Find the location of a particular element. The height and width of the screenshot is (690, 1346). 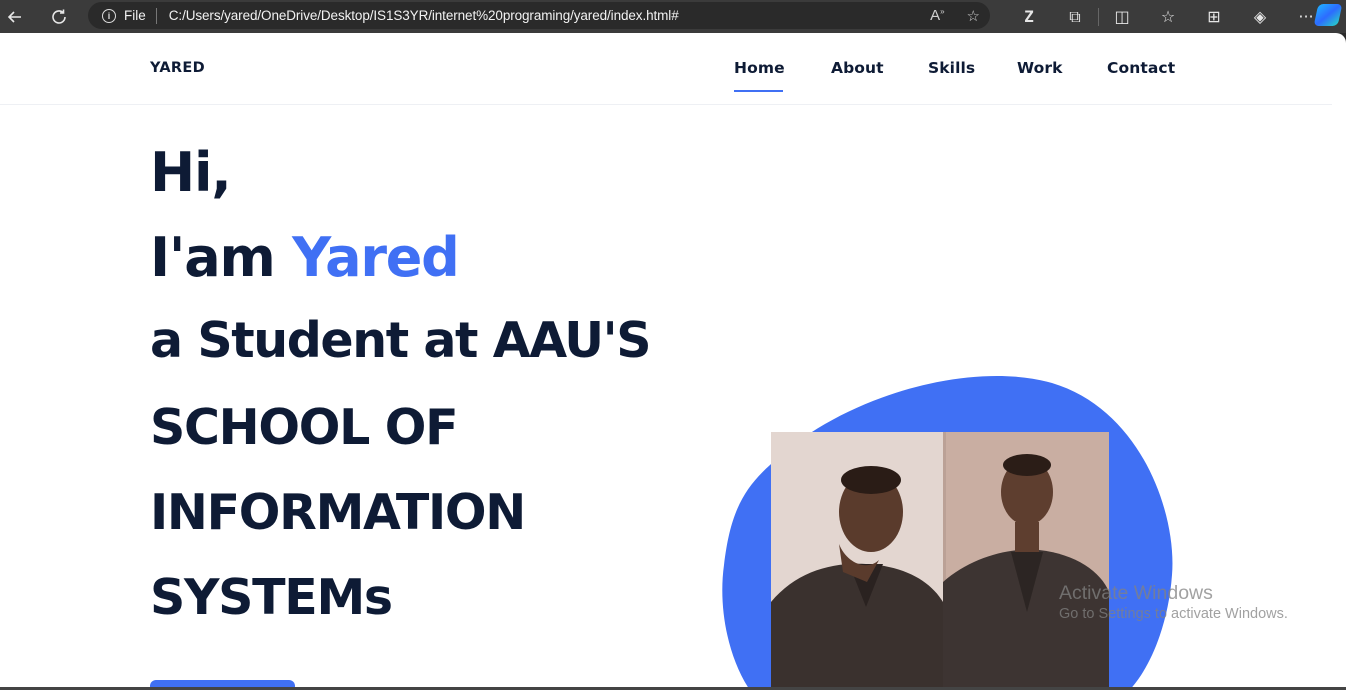

info-icon: i is located at coordinates (109, 15).